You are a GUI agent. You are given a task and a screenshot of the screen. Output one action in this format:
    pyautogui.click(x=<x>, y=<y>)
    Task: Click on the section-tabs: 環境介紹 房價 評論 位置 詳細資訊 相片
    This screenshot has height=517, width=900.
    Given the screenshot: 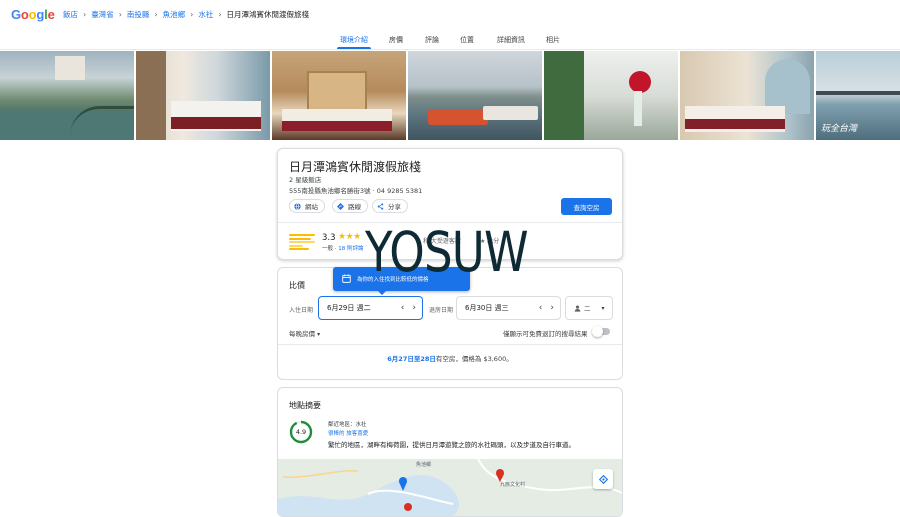 What is the action you would take?
    pyautogui.click(x=450, y=42)
    